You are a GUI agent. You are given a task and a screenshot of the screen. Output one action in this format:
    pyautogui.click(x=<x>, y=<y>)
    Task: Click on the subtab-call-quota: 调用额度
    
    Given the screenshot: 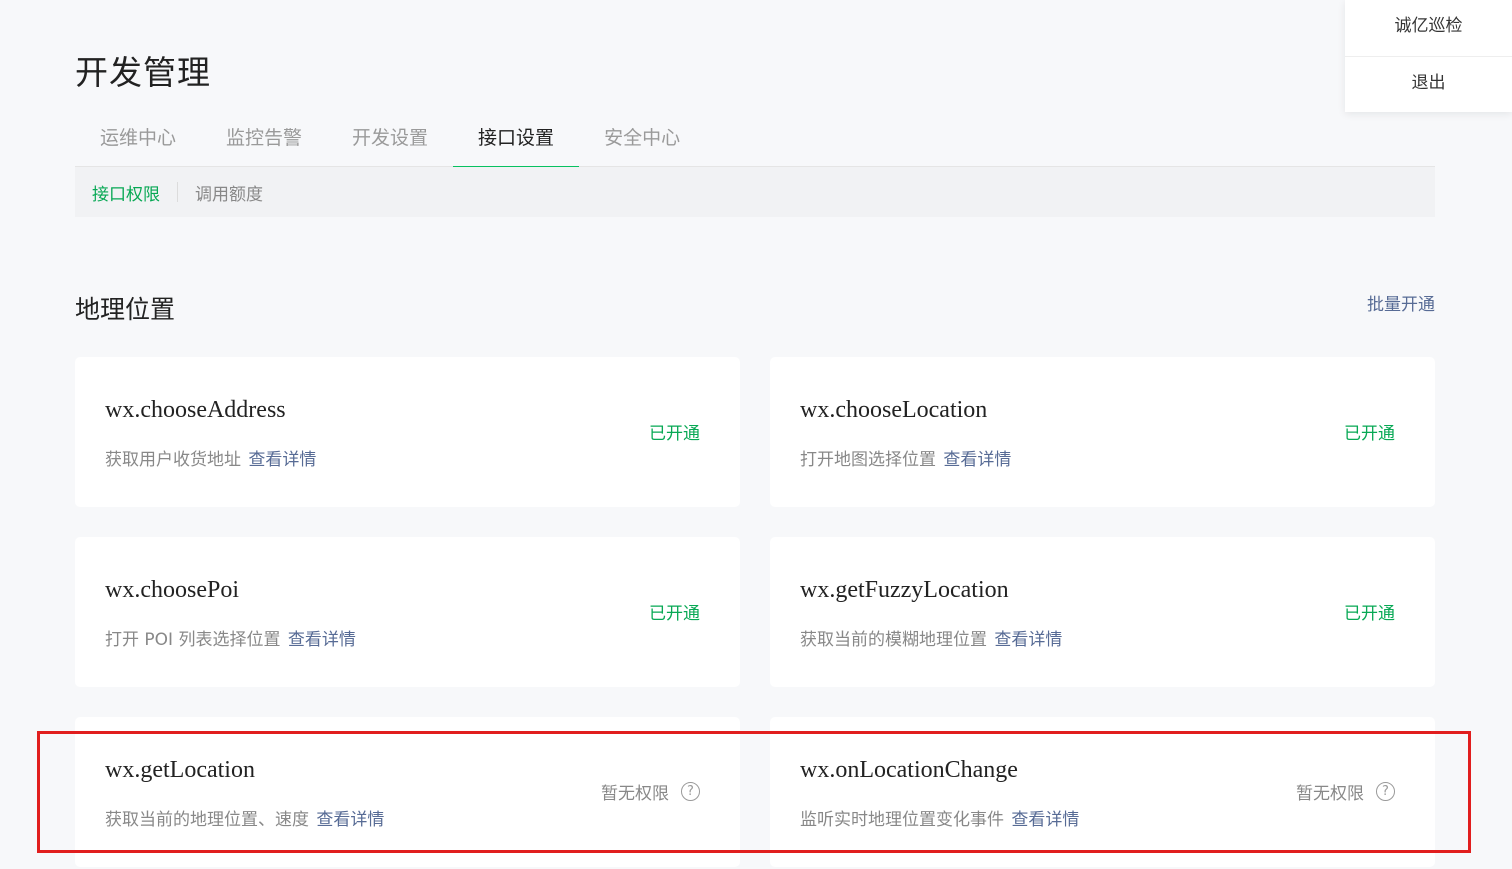 What is the action you would take?
    pyautogui.click(x=229, y=192)
    